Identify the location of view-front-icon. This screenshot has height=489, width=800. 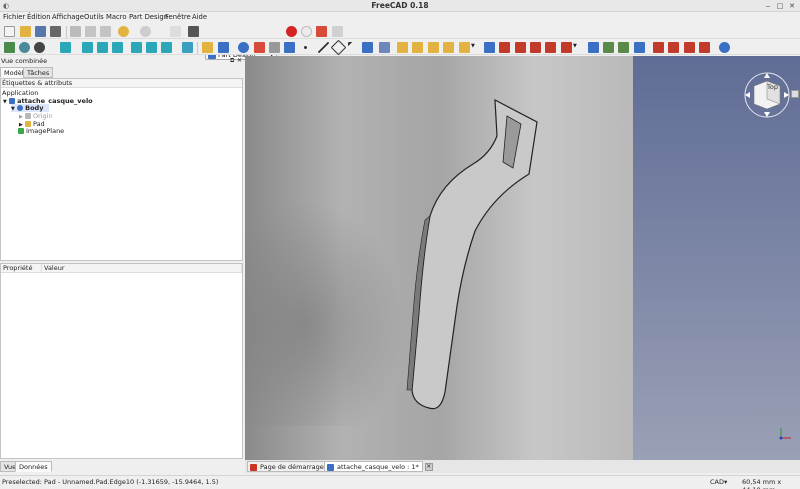
(87, 47).